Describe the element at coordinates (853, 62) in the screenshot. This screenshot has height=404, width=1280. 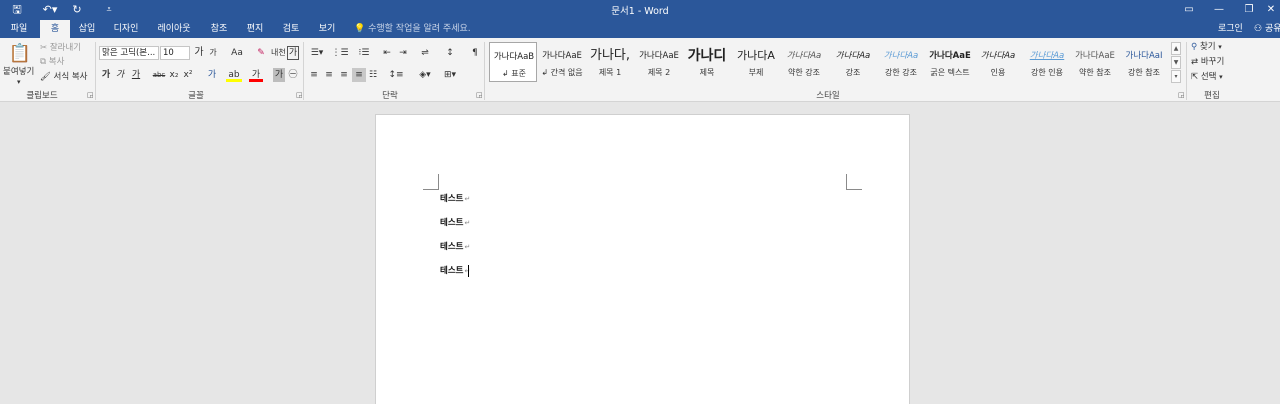
I see `style-emphasis: 가나다Aa 강조` at that location.